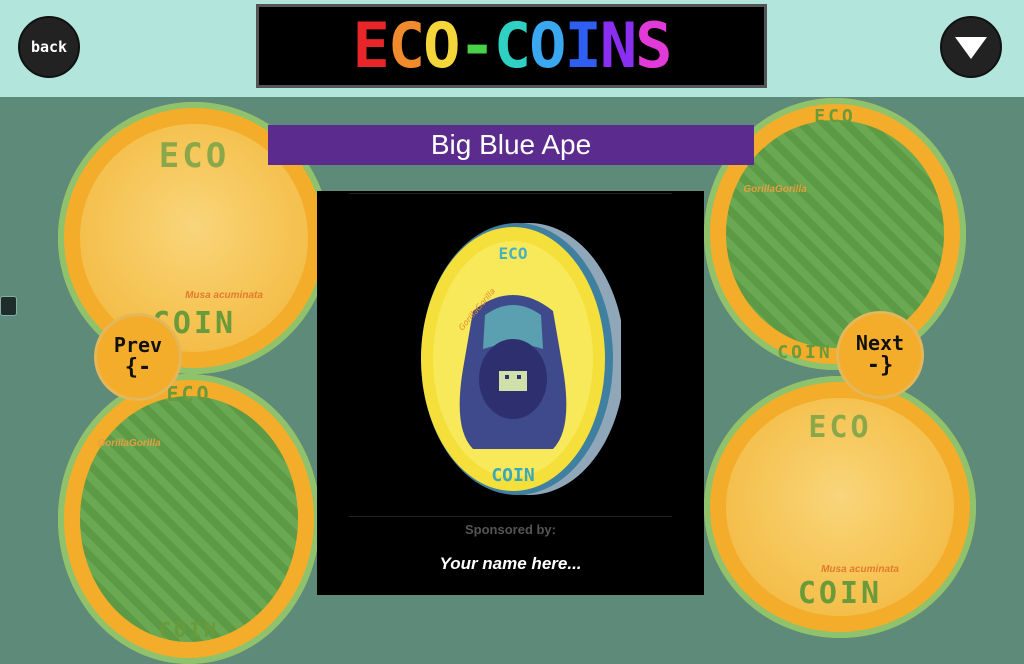  I want to click on back-button: back, so click(49, 47).